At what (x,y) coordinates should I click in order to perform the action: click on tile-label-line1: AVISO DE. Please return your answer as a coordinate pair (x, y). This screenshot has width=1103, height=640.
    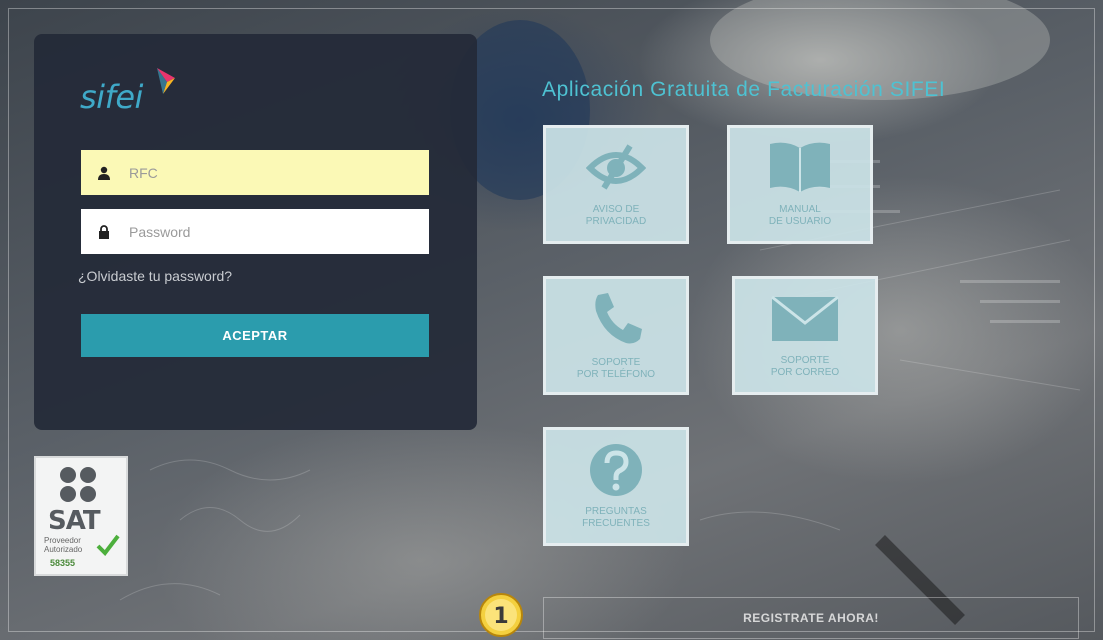
    Looking at the image, I should click on (616, 209).